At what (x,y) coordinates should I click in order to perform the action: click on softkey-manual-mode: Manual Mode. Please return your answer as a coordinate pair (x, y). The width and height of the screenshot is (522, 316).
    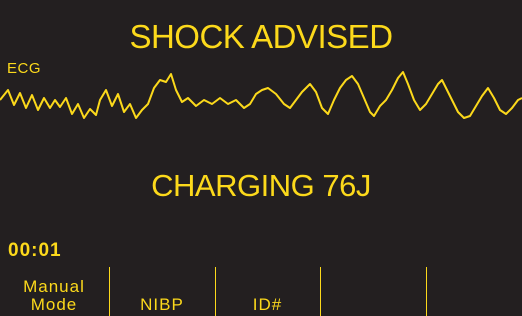
    Looking at the image, I should click on (54, 291).